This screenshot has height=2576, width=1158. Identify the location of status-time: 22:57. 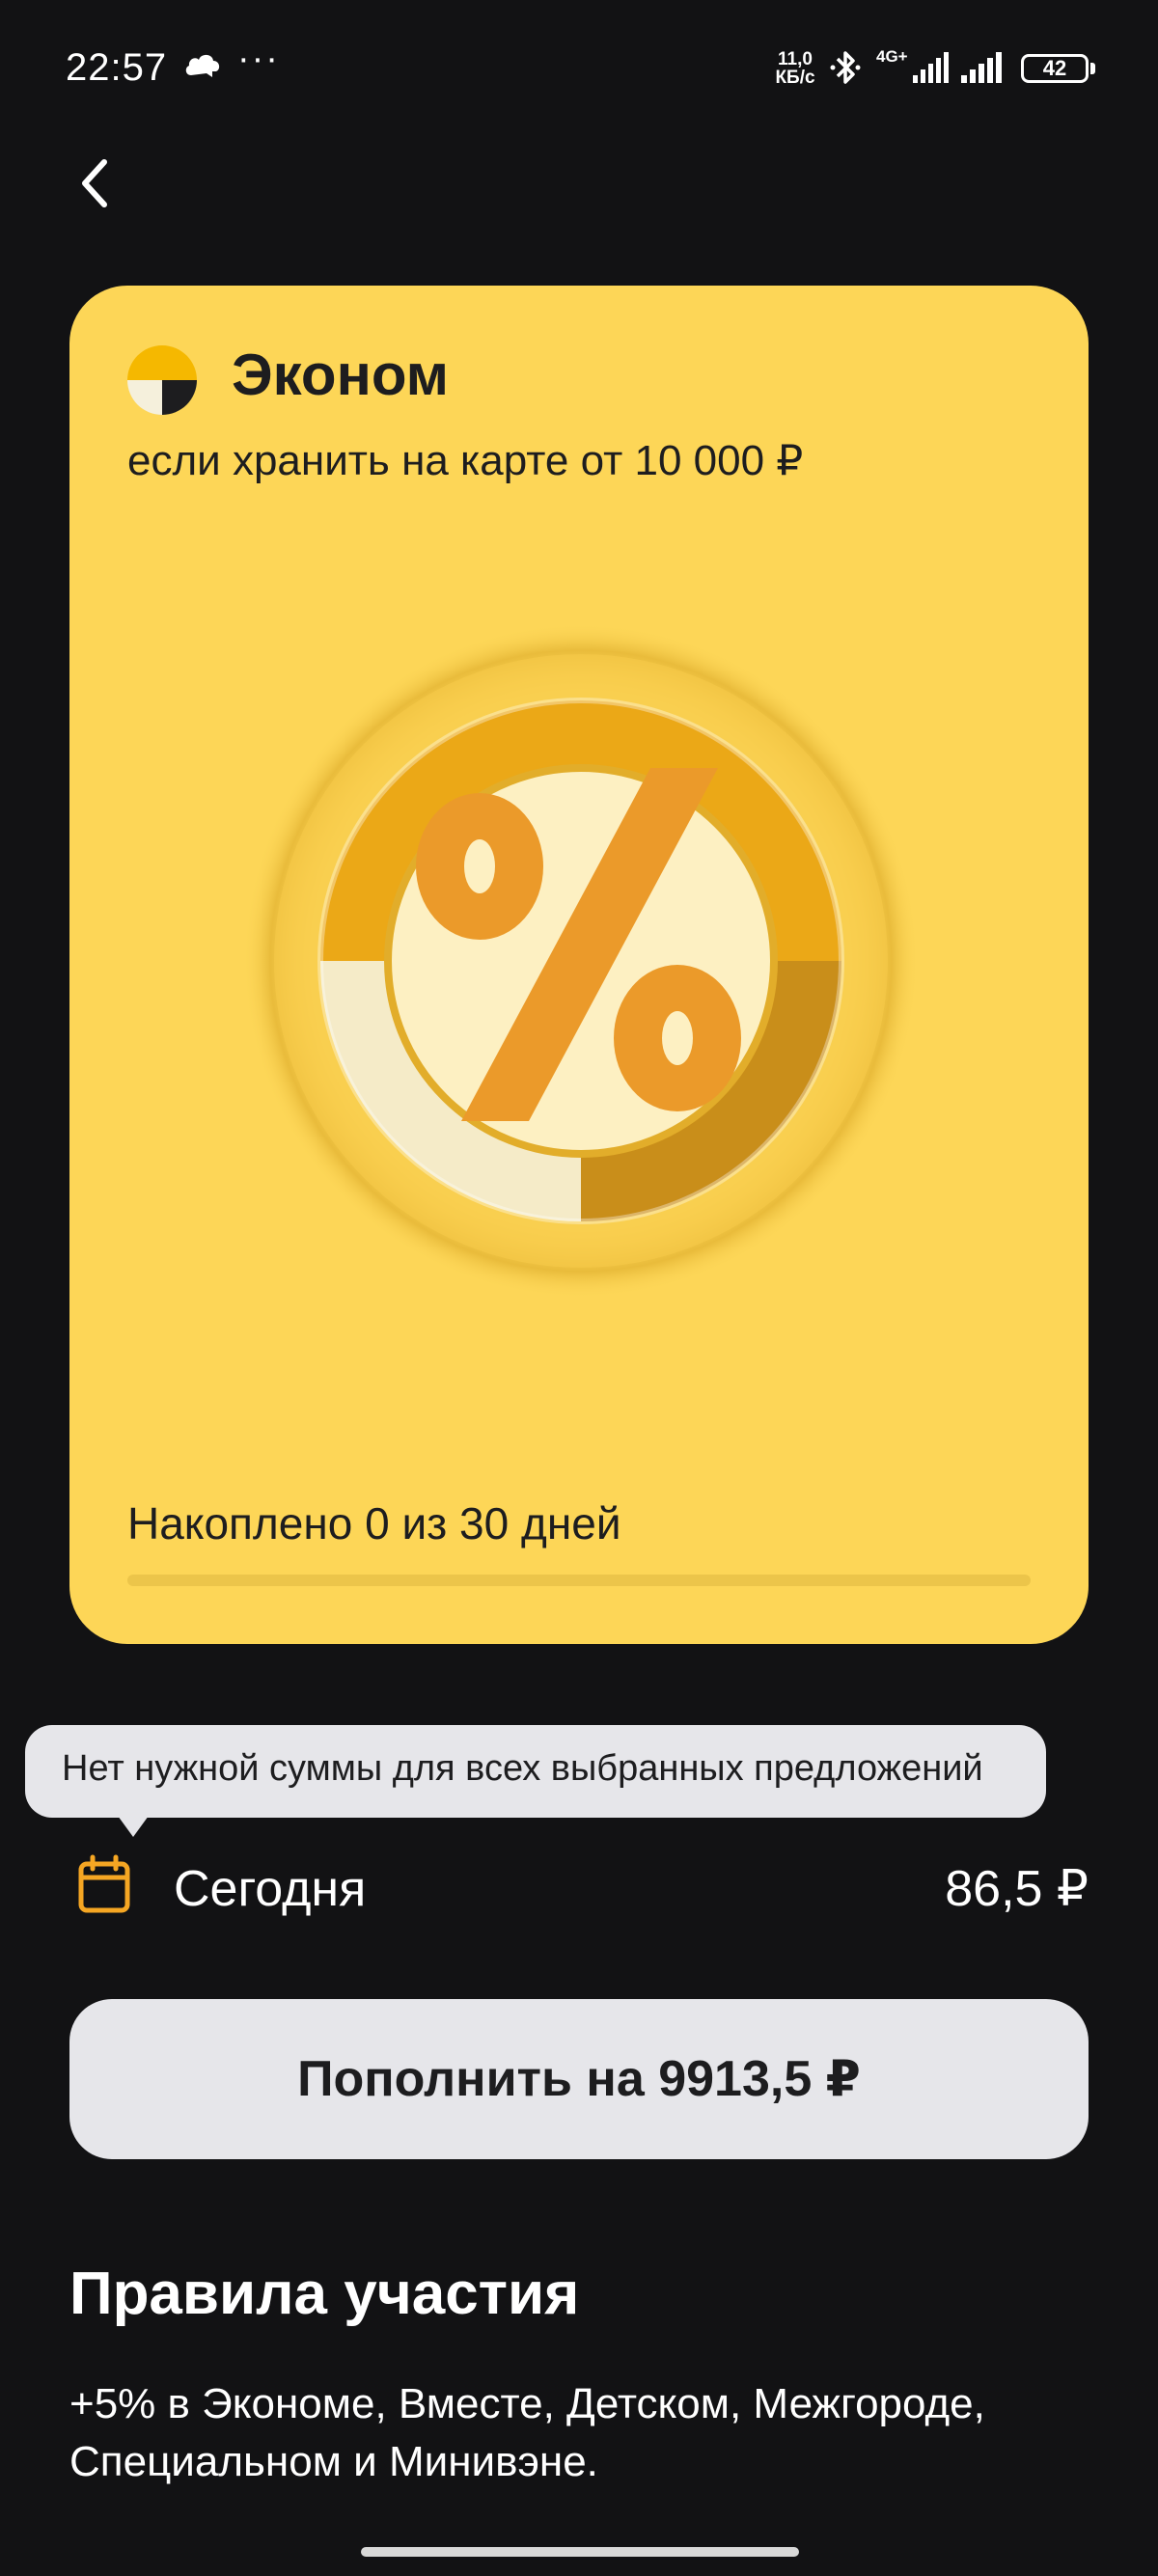
(117, 67).